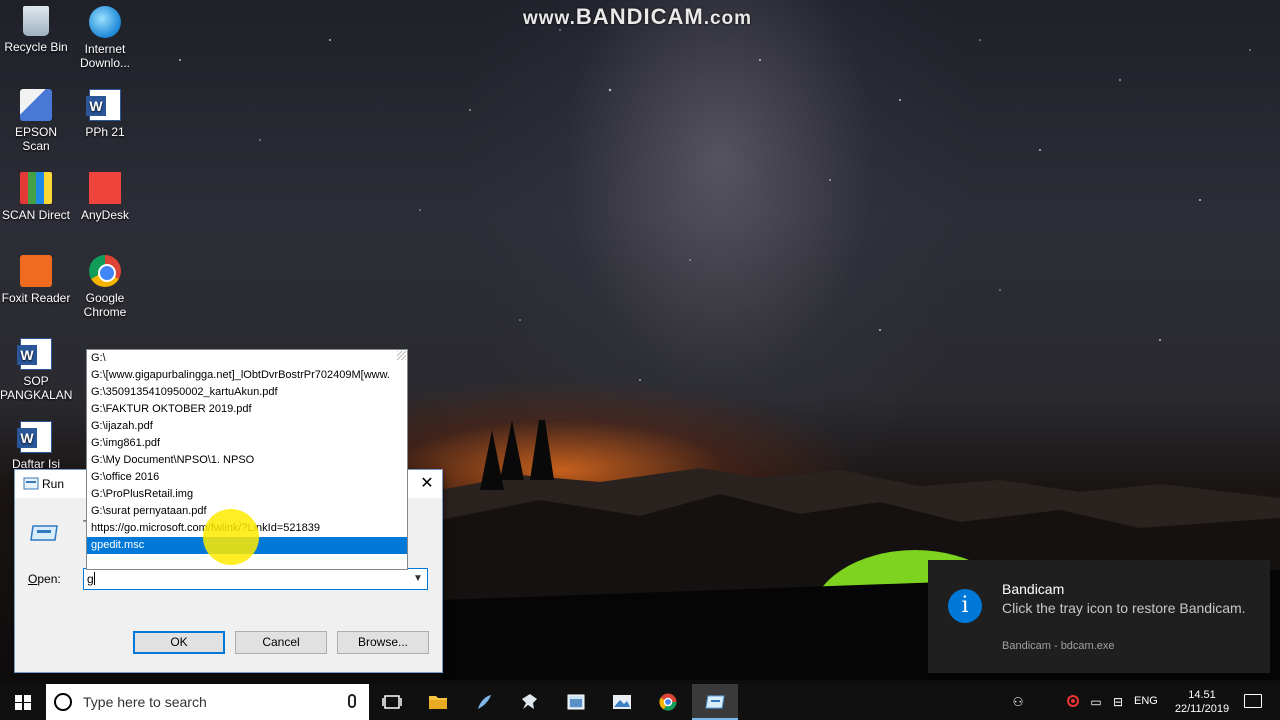 This screenshot has width=1280, height=720. What do you see at coordinates (44, 533) in the screenshot?
I see `run-large-icon` at bounding box center [44, 533].